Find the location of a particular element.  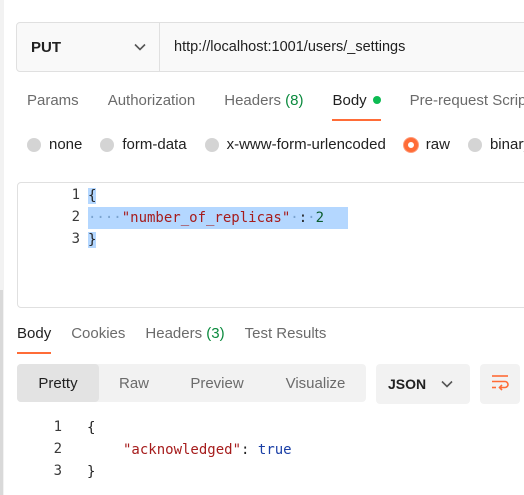

view-preview-button: Preview is located at coordinates (217, 383).